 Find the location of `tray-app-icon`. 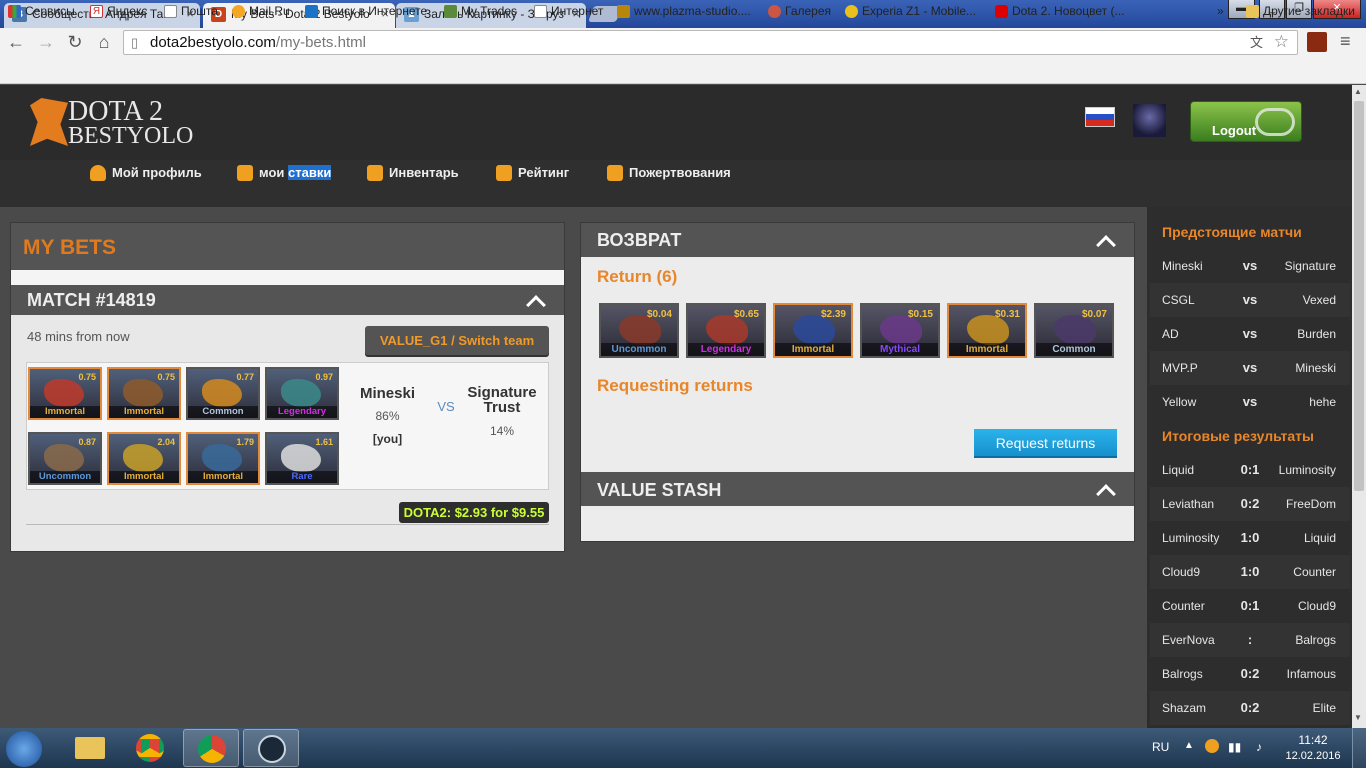

tray-app-icon is located at coordinates (1212, 746).